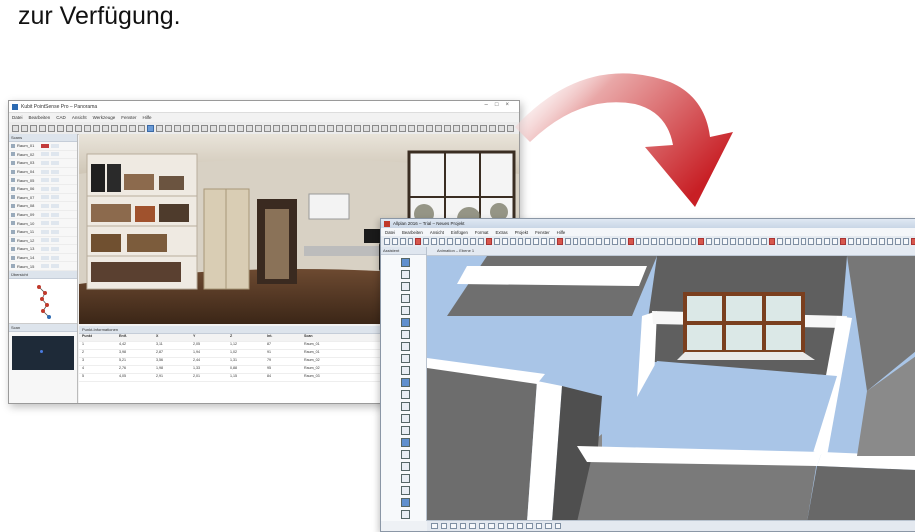 The width and height of the screenshot is (915, 532). What do you see at coordinates (43, 206) in the screenshot?
I see `scan-list-item: Raum_08` at bounding box center [43, 206].